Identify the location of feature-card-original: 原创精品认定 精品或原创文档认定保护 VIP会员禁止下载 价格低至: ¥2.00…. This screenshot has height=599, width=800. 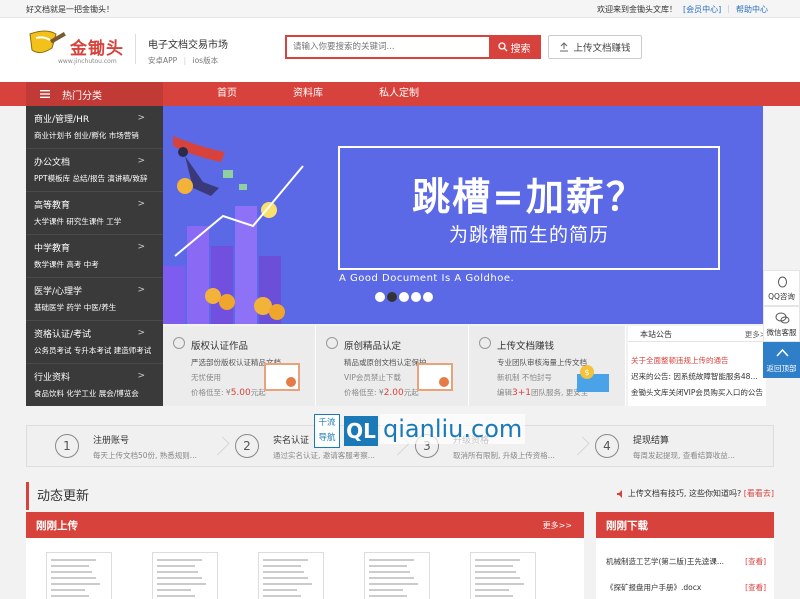
(392, 366).